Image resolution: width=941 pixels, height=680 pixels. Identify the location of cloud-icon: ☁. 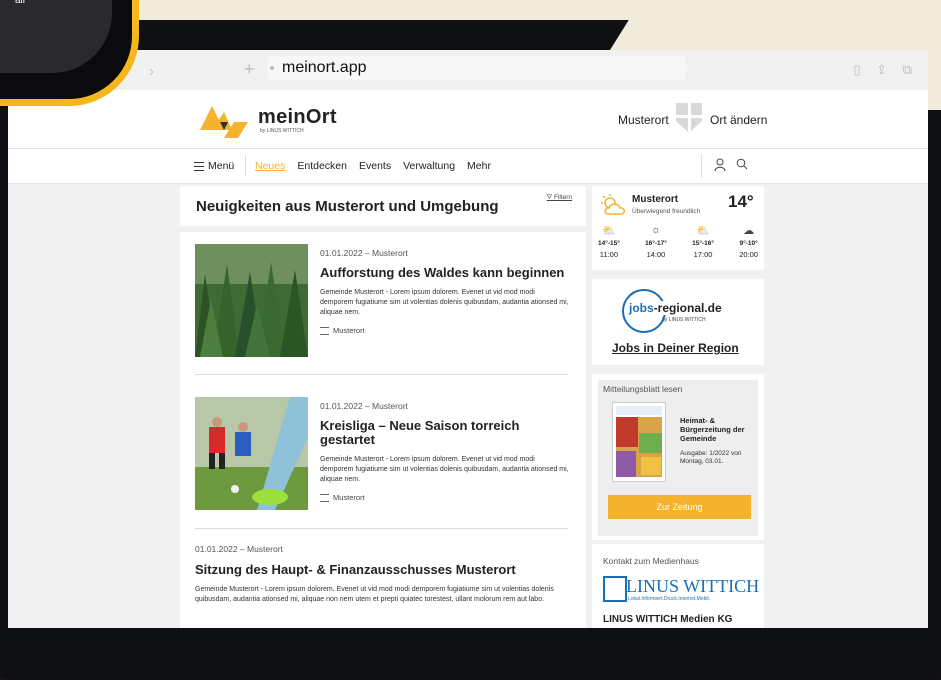
(749, 231).